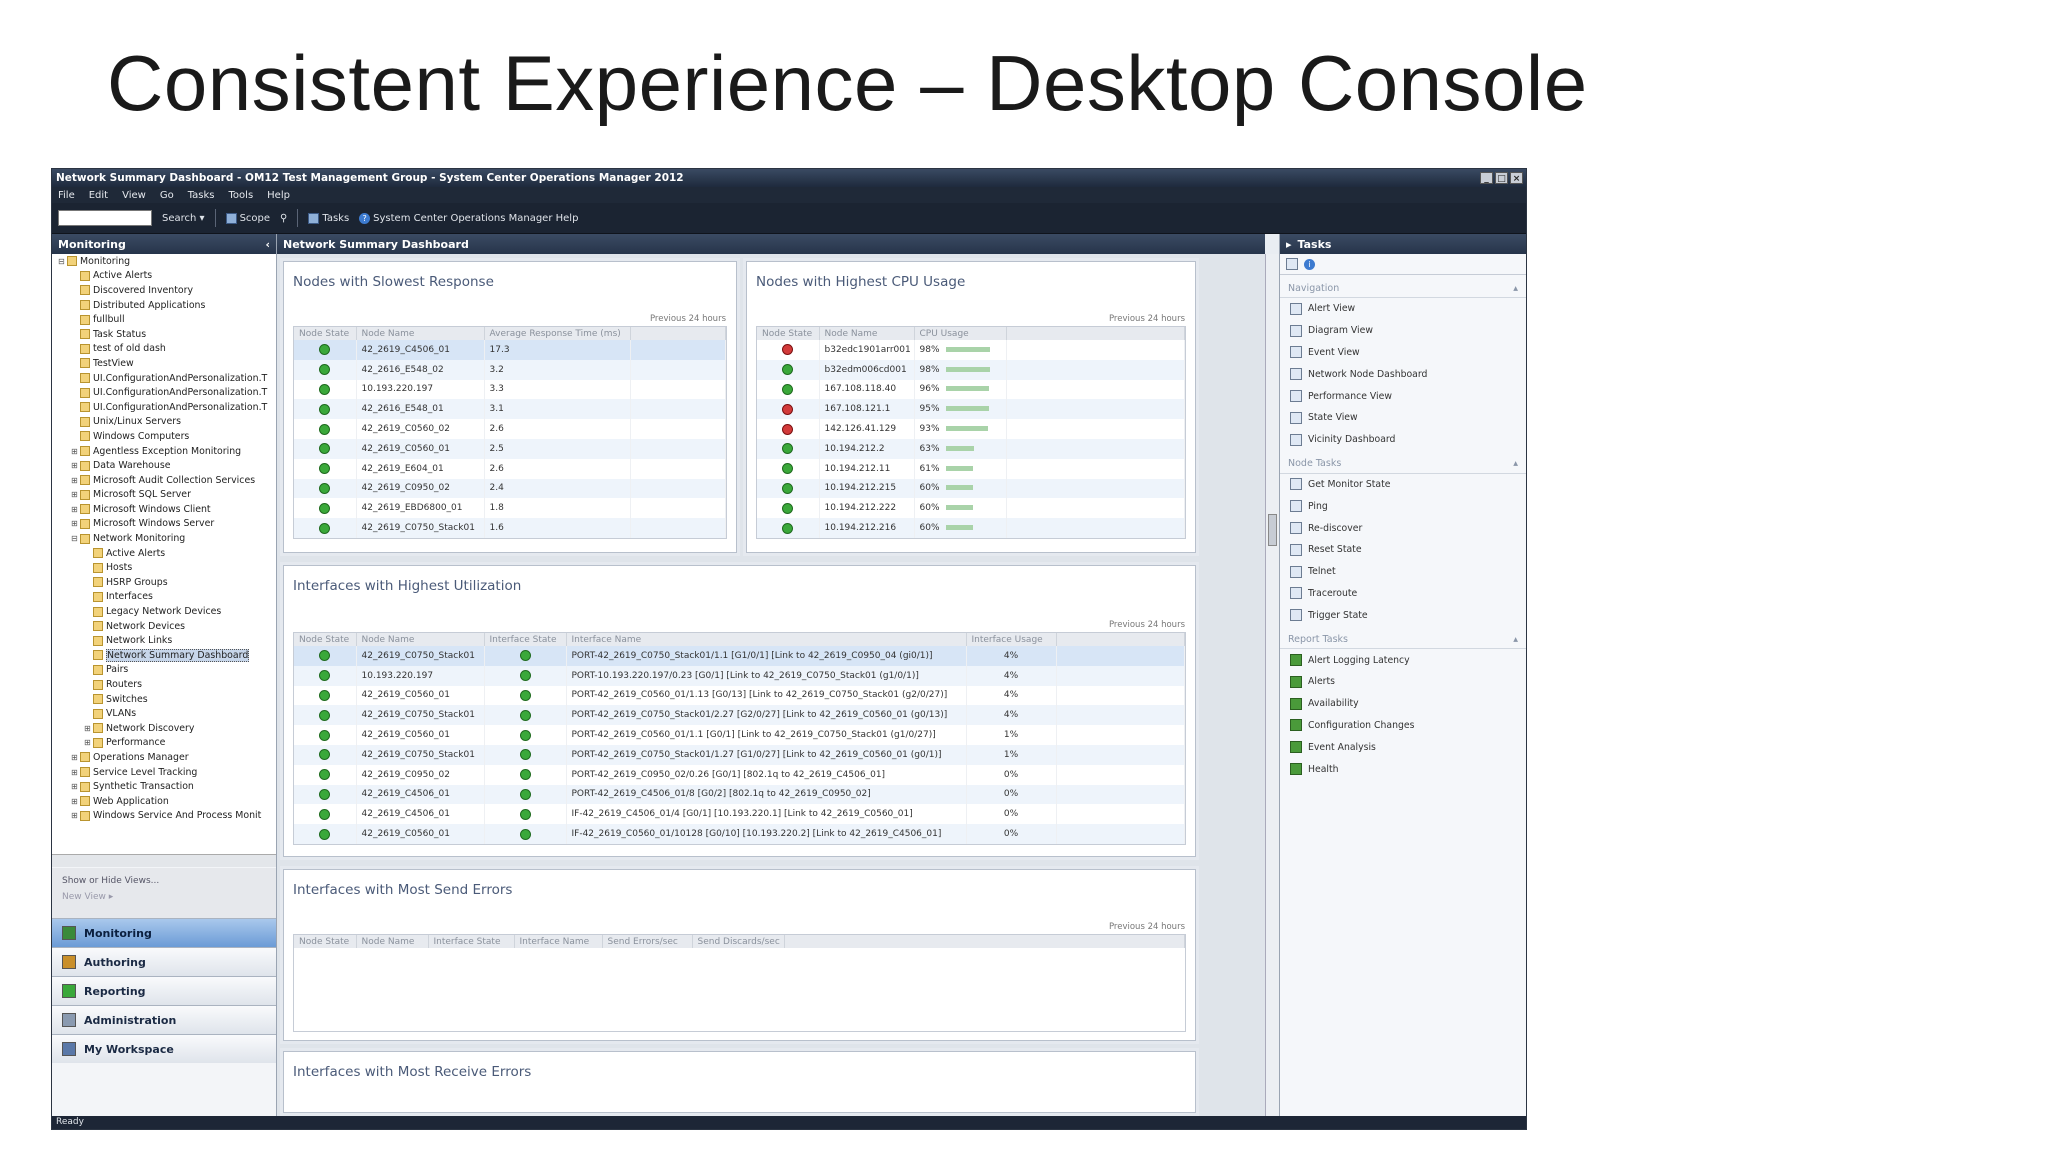  Describe the element at coordinates (1011, 639) in the screenshot. I see `column-header: Interface Usage` at that location.